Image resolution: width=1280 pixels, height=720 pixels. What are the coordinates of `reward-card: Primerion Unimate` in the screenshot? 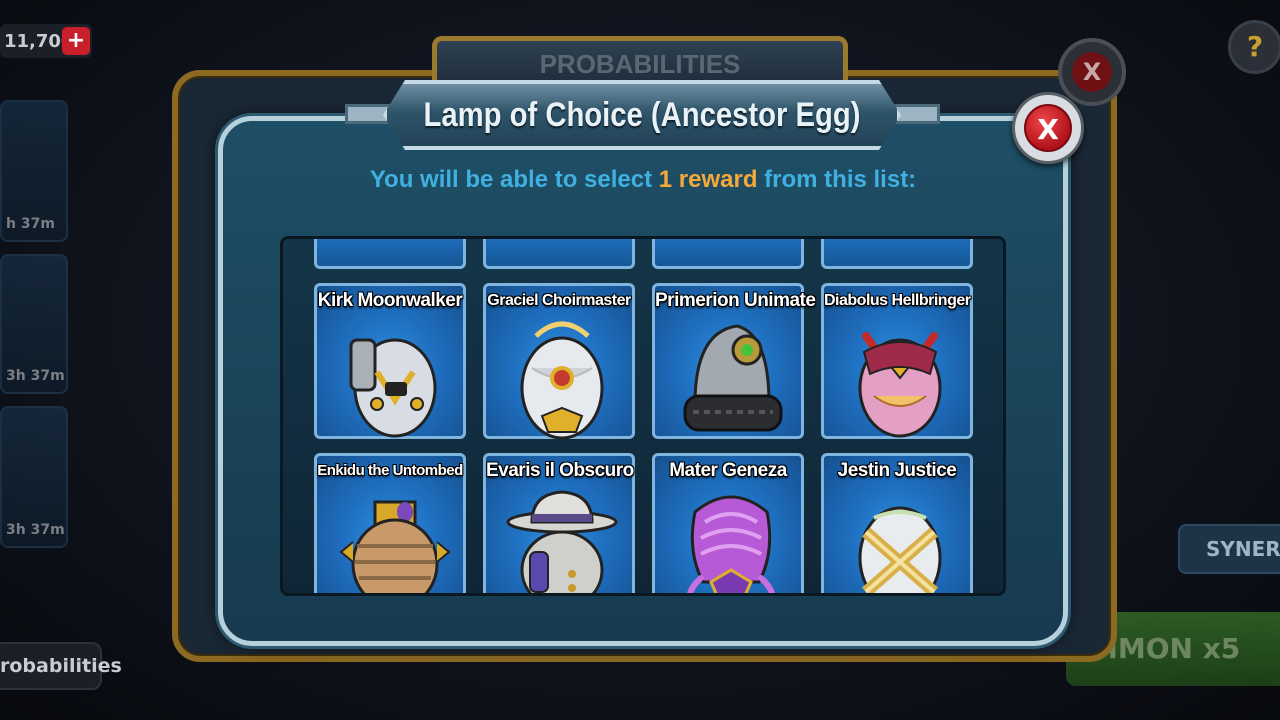 It's located at (734, 361).